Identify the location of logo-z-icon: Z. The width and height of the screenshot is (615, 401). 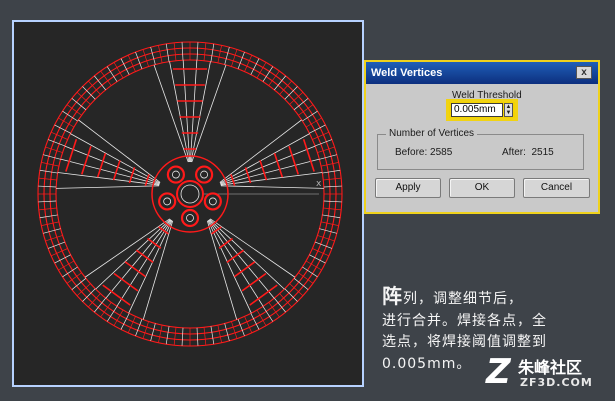
(498, 372).